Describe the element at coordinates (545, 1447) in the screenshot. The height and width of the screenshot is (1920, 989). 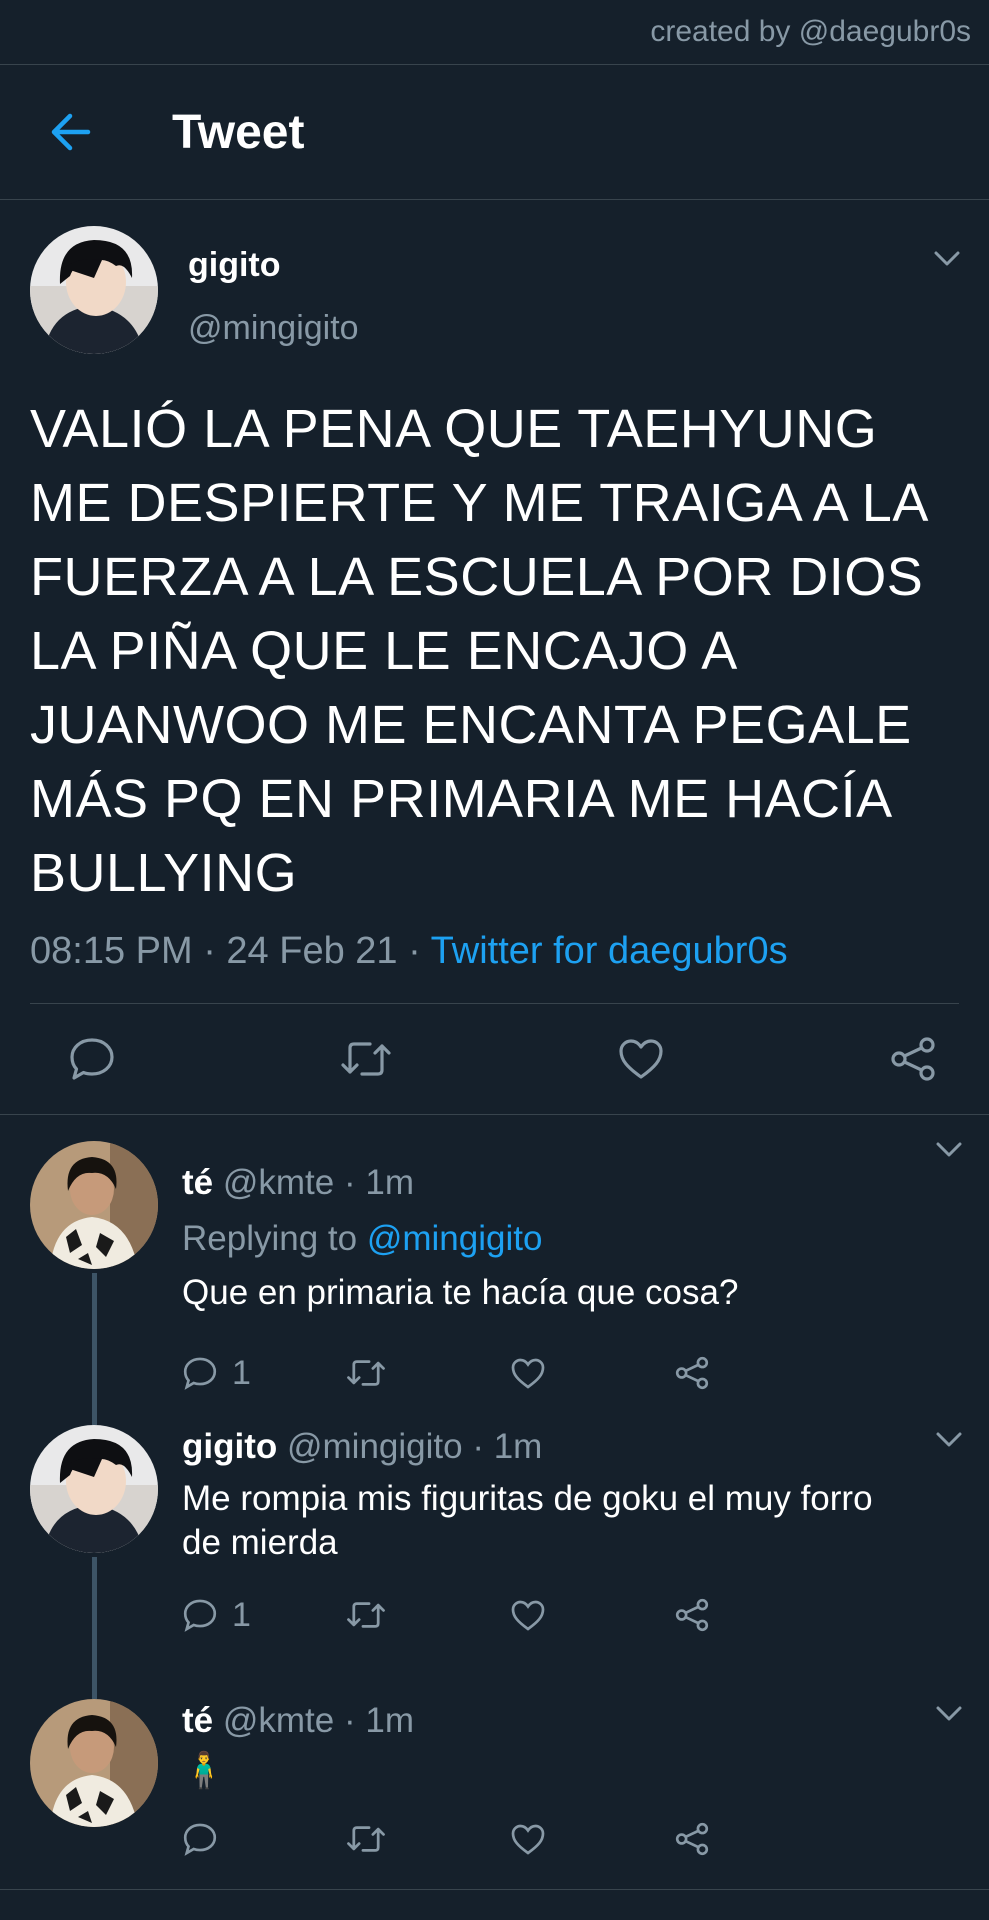
I see `reply-header: gigito @mingigito · 1m` at that location.